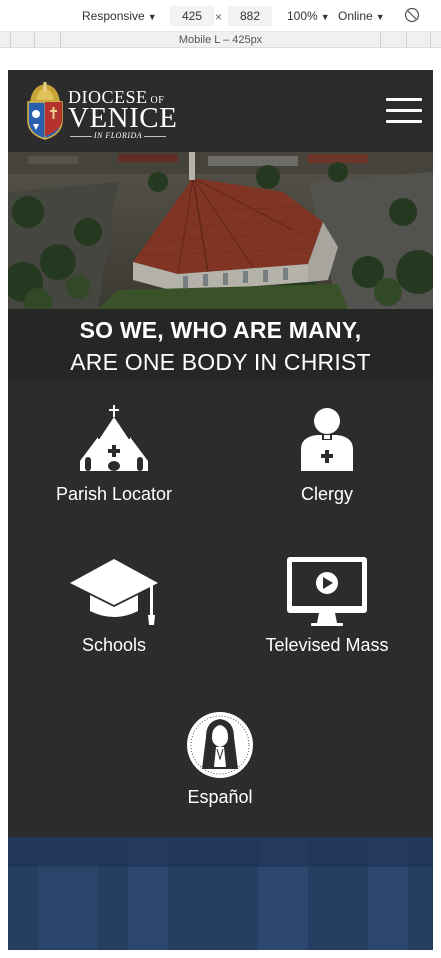  I want to click on menu-toggle-button, so click(404, 111).